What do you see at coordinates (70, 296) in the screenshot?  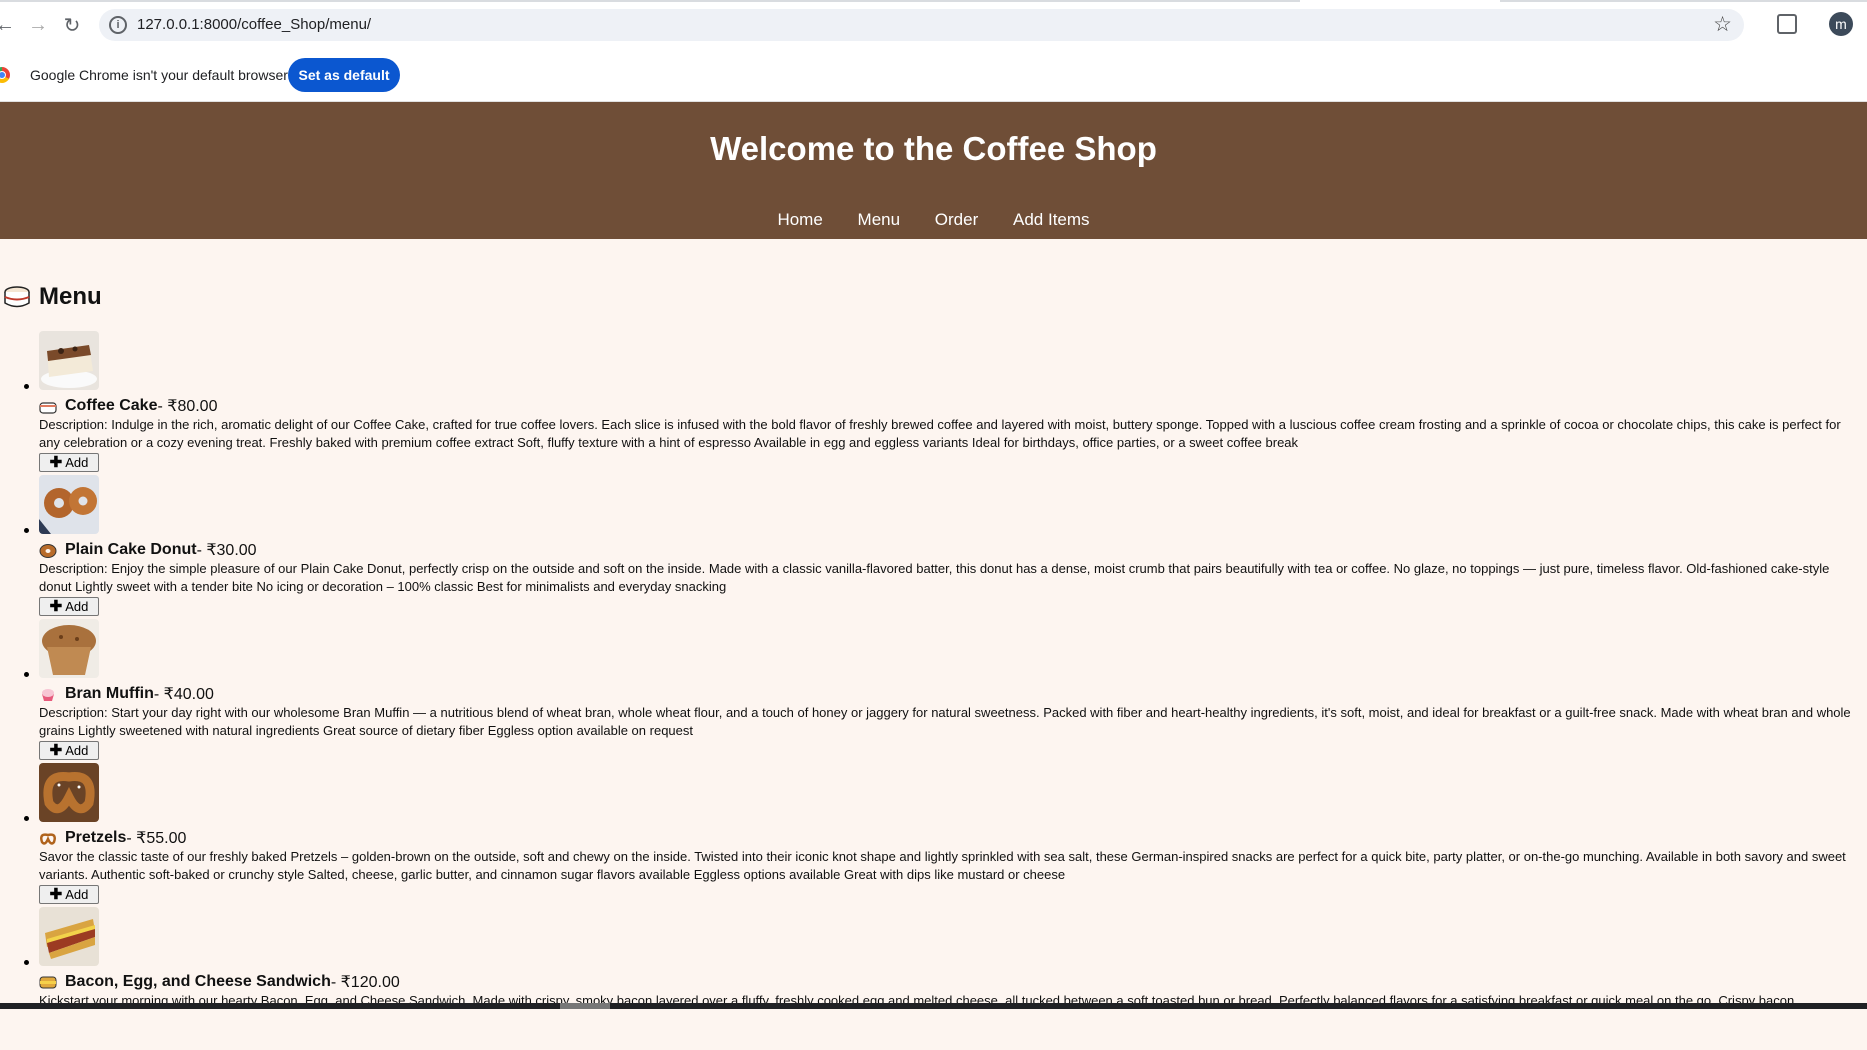 I see `menu-title-text: Menu` at bounding box center [70, 296].